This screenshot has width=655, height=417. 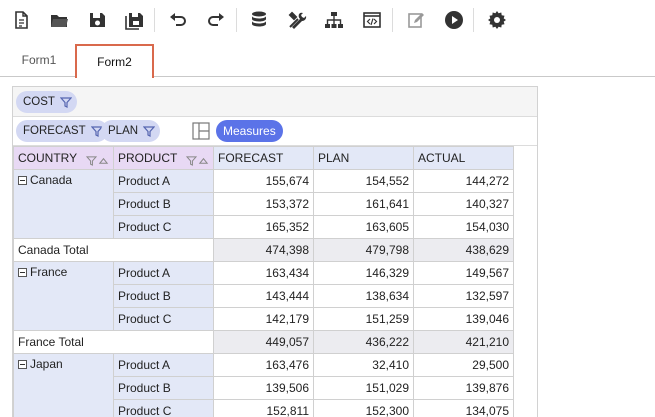 I want to click on column-chip-forecast: FORECAST, so click(x=62, y=131).